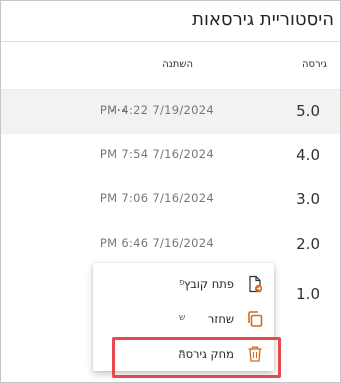 This screenshot has height=383, width=341. Describe the element at coordinates (177, 64) in the screenshot. I see `column-header-modified: השתנה` at that location.